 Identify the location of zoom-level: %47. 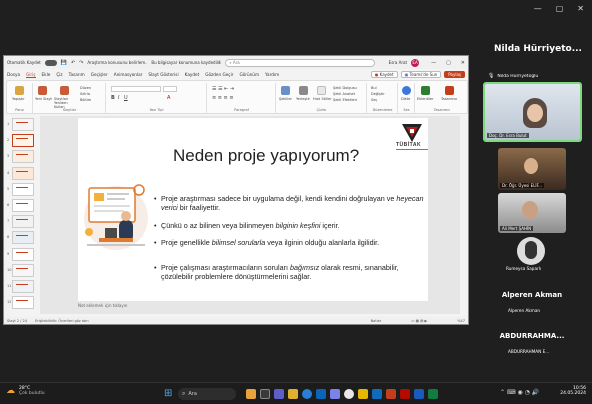
(461, 321).